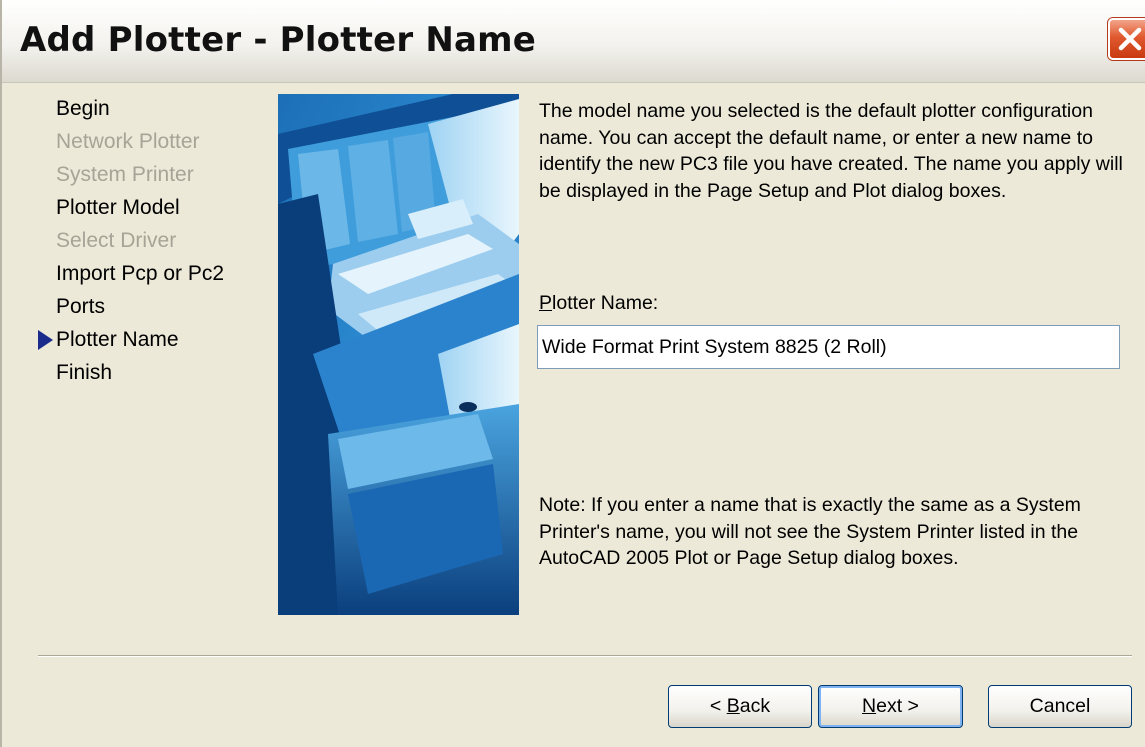  Describe the element at coordinates (142, 112) in the screenshot. I see `step-begin: Begin` at that location.